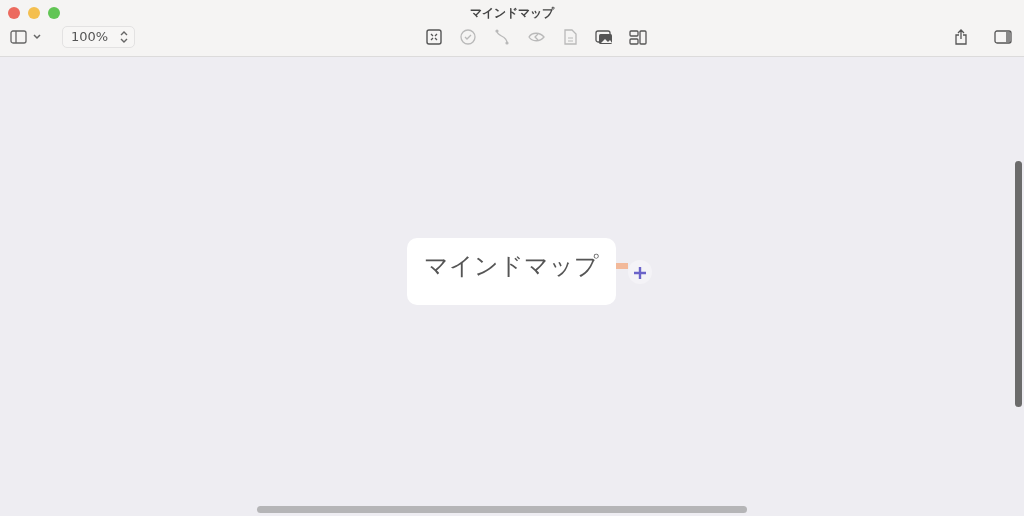  What do you see at coordinates (512, 13) in the screenshot?
I see `window-title: マインドマップ` at bounding box center [512, 13].